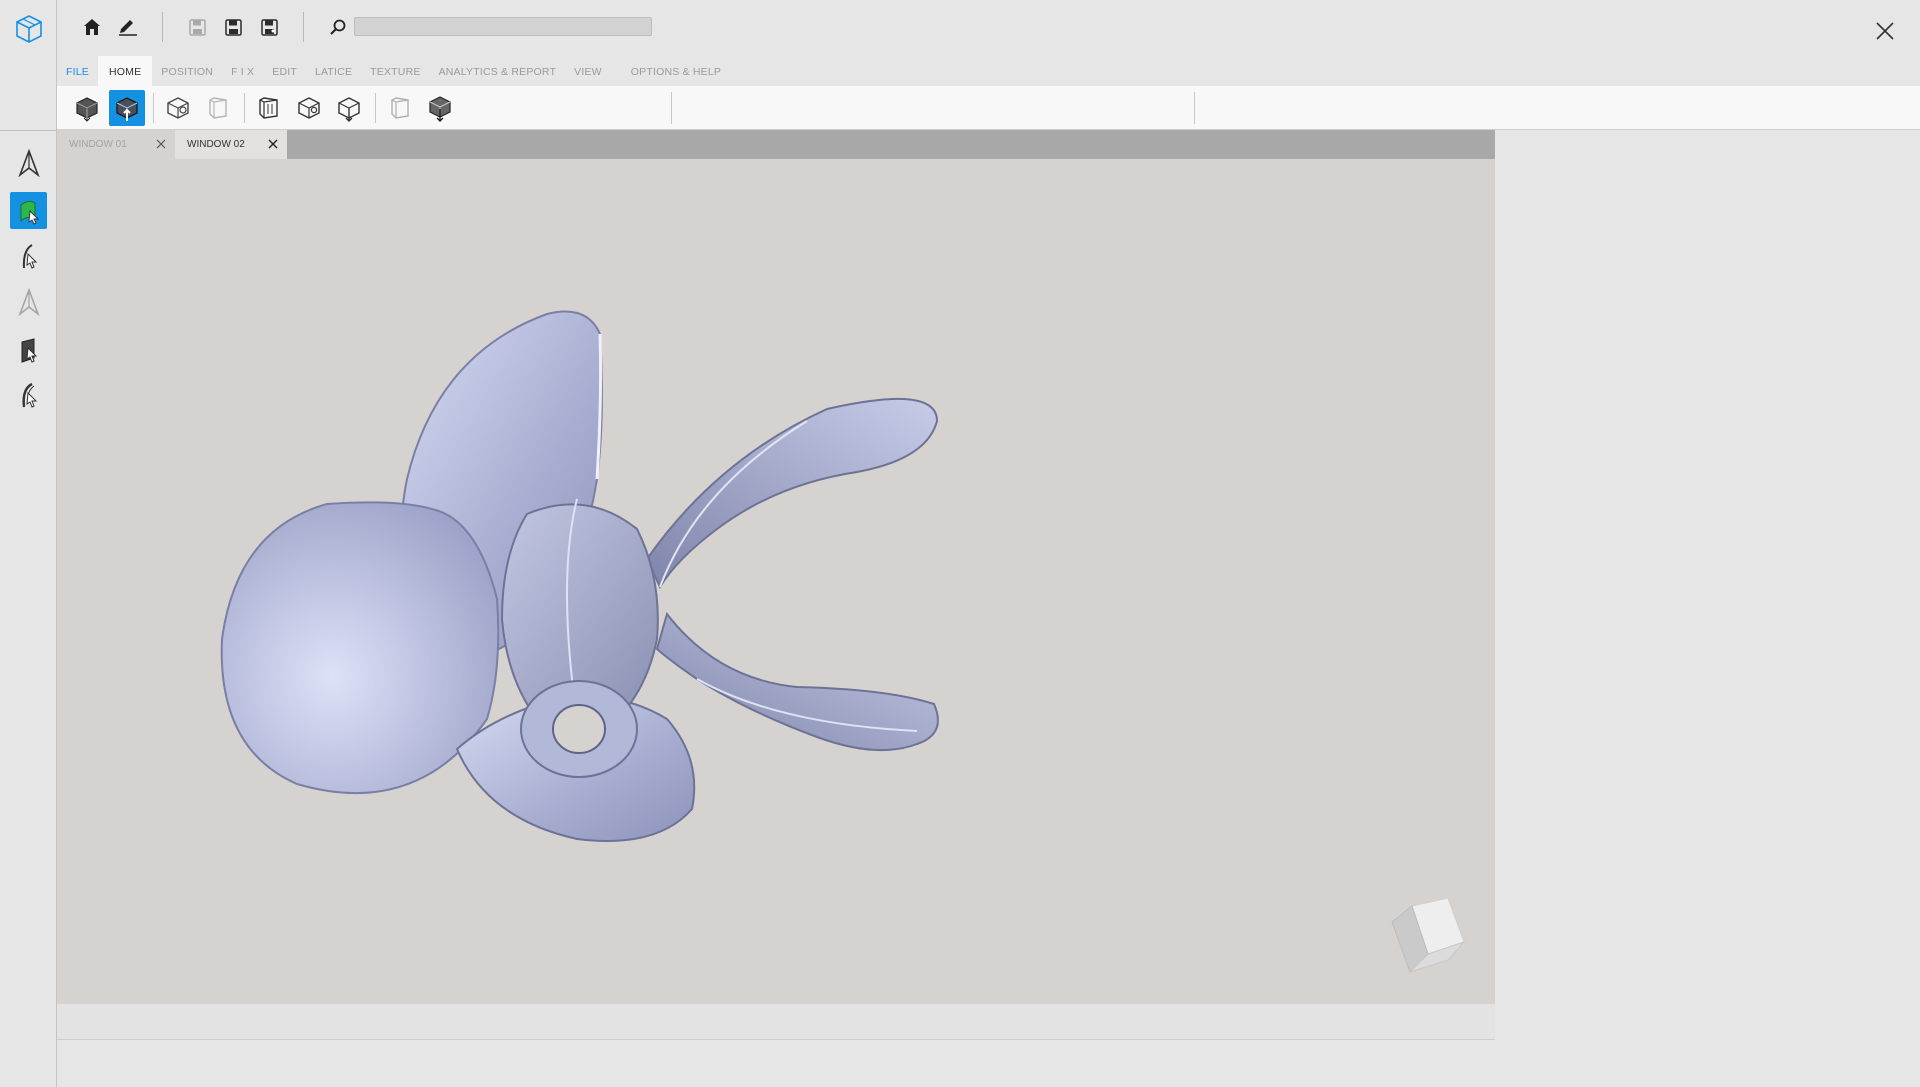 Image resolution: width=1920 pixels, height=1087 pixels. I want to click on menu-fix: F I X, so click(242, 71).